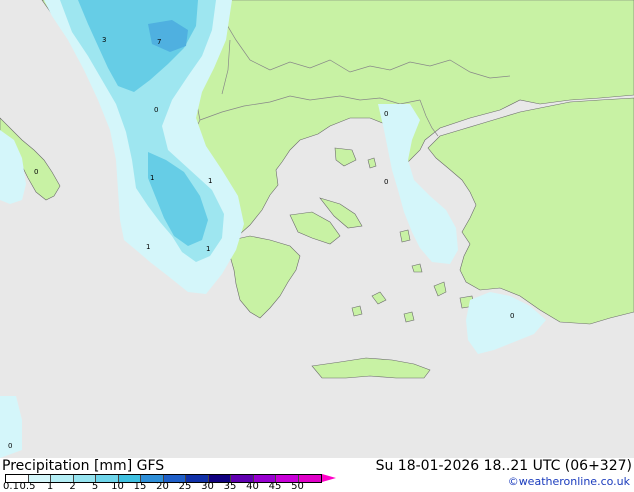 This screenshot has width=634, height=492. What do you see at coordinates (170, 487) in the screenshot?
I see `legend-ticks: 0.1 0.5 1 2 5 10 15 20 25 30 35 40 45 50` at bounding box center [170, 487].